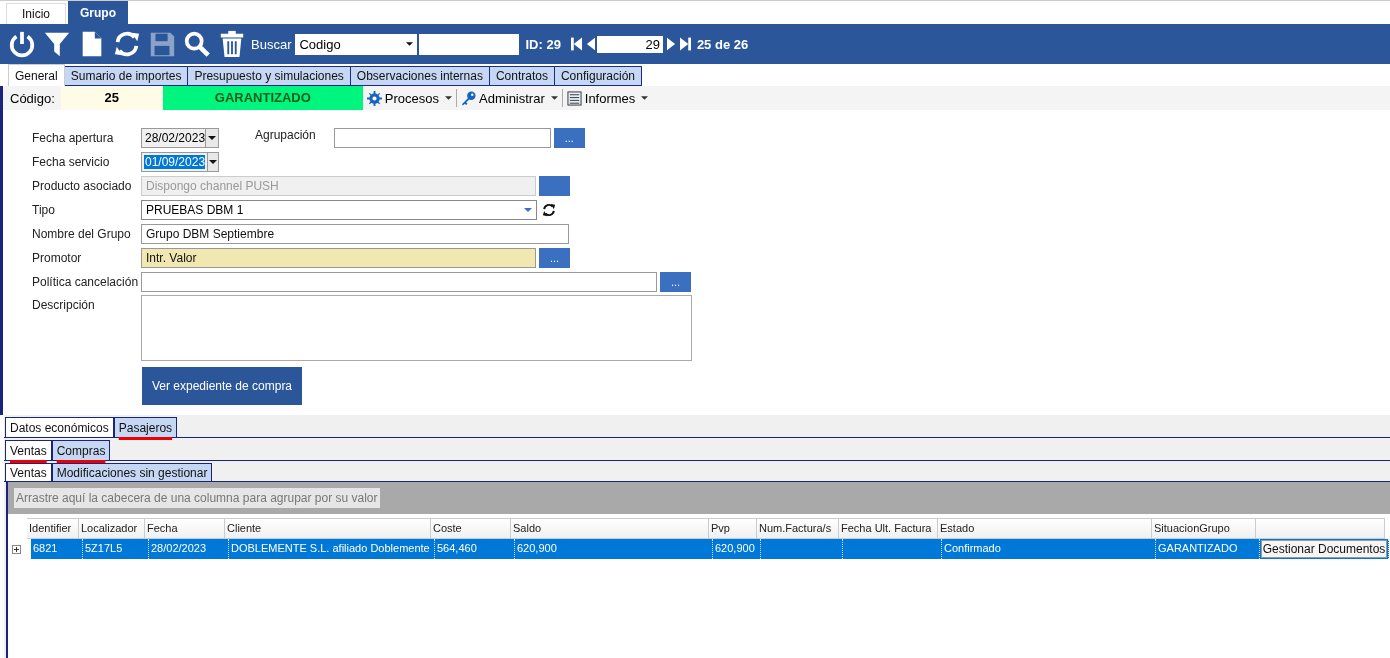 This screenshot has height=658, width=1390. I want to click on date-picker: 01/09/2023, so click(180, 162).